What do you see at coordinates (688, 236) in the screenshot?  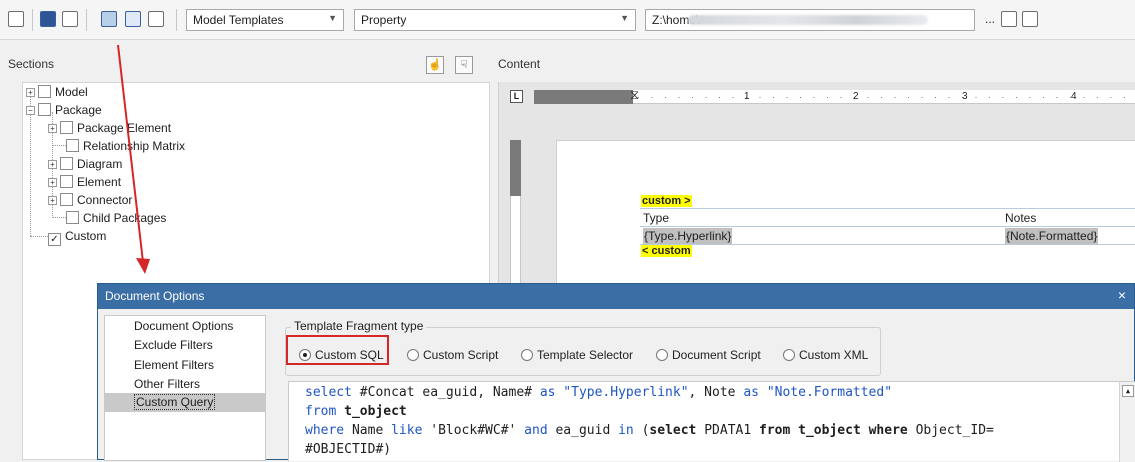 I see `field-type-hyperlink: {Type.Hyperlink}` at bounding box center [688, 236].